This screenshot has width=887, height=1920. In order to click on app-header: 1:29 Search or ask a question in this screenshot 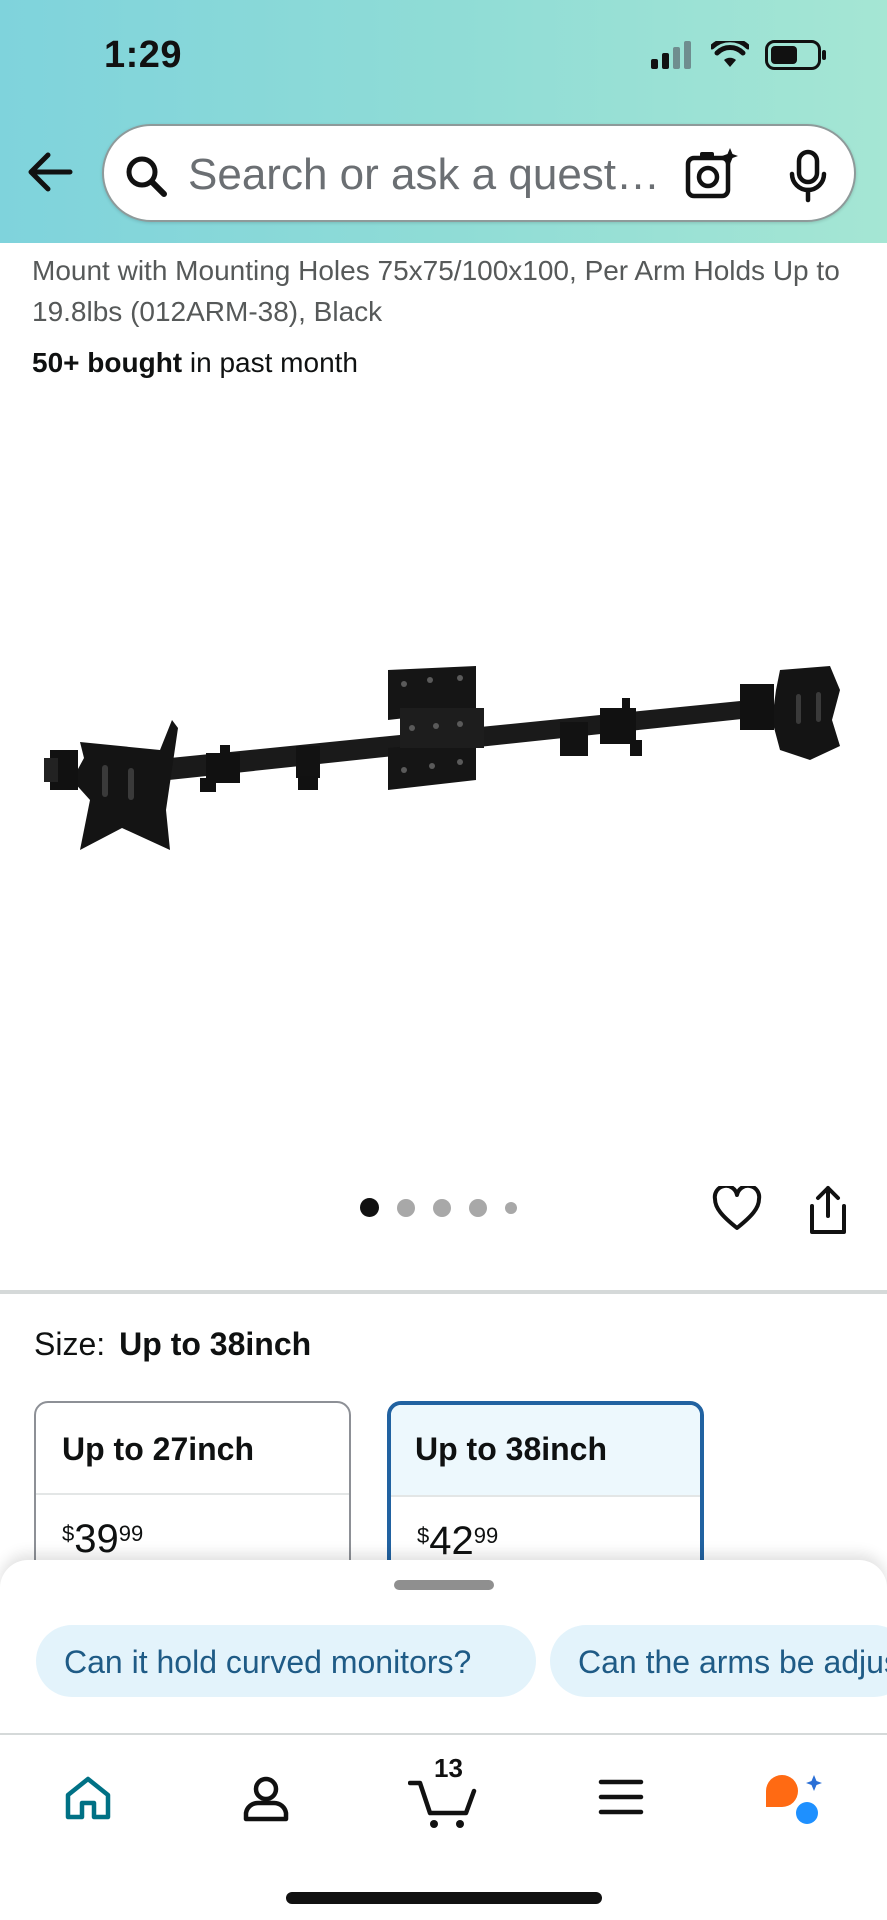, I will do `click(443, 121)`.